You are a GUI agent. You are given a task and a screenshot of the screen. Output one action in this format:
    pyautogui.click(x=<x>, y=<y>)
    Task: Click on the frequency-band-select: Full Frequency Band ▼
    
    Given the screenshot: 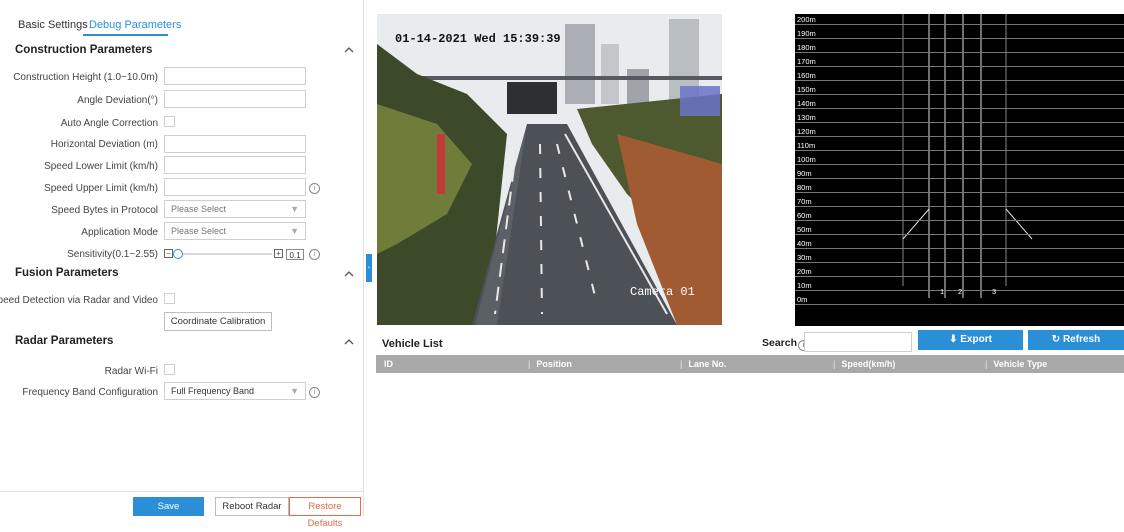 What is the action you would take?
    pyautogui.click(x=235, y=391)
    